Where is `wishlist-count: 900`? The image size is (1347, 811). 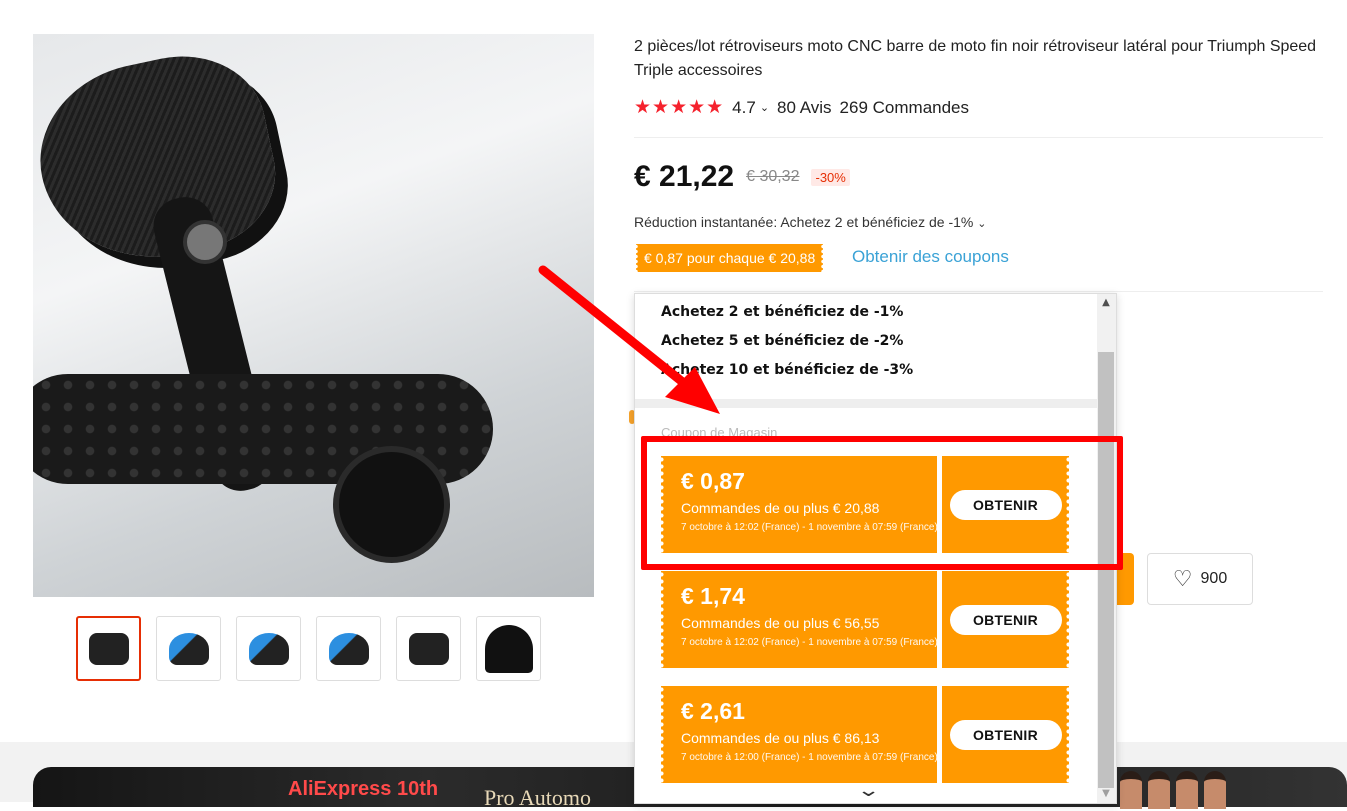
wishlist-count: 900 is located at coordinates (1214, 578).